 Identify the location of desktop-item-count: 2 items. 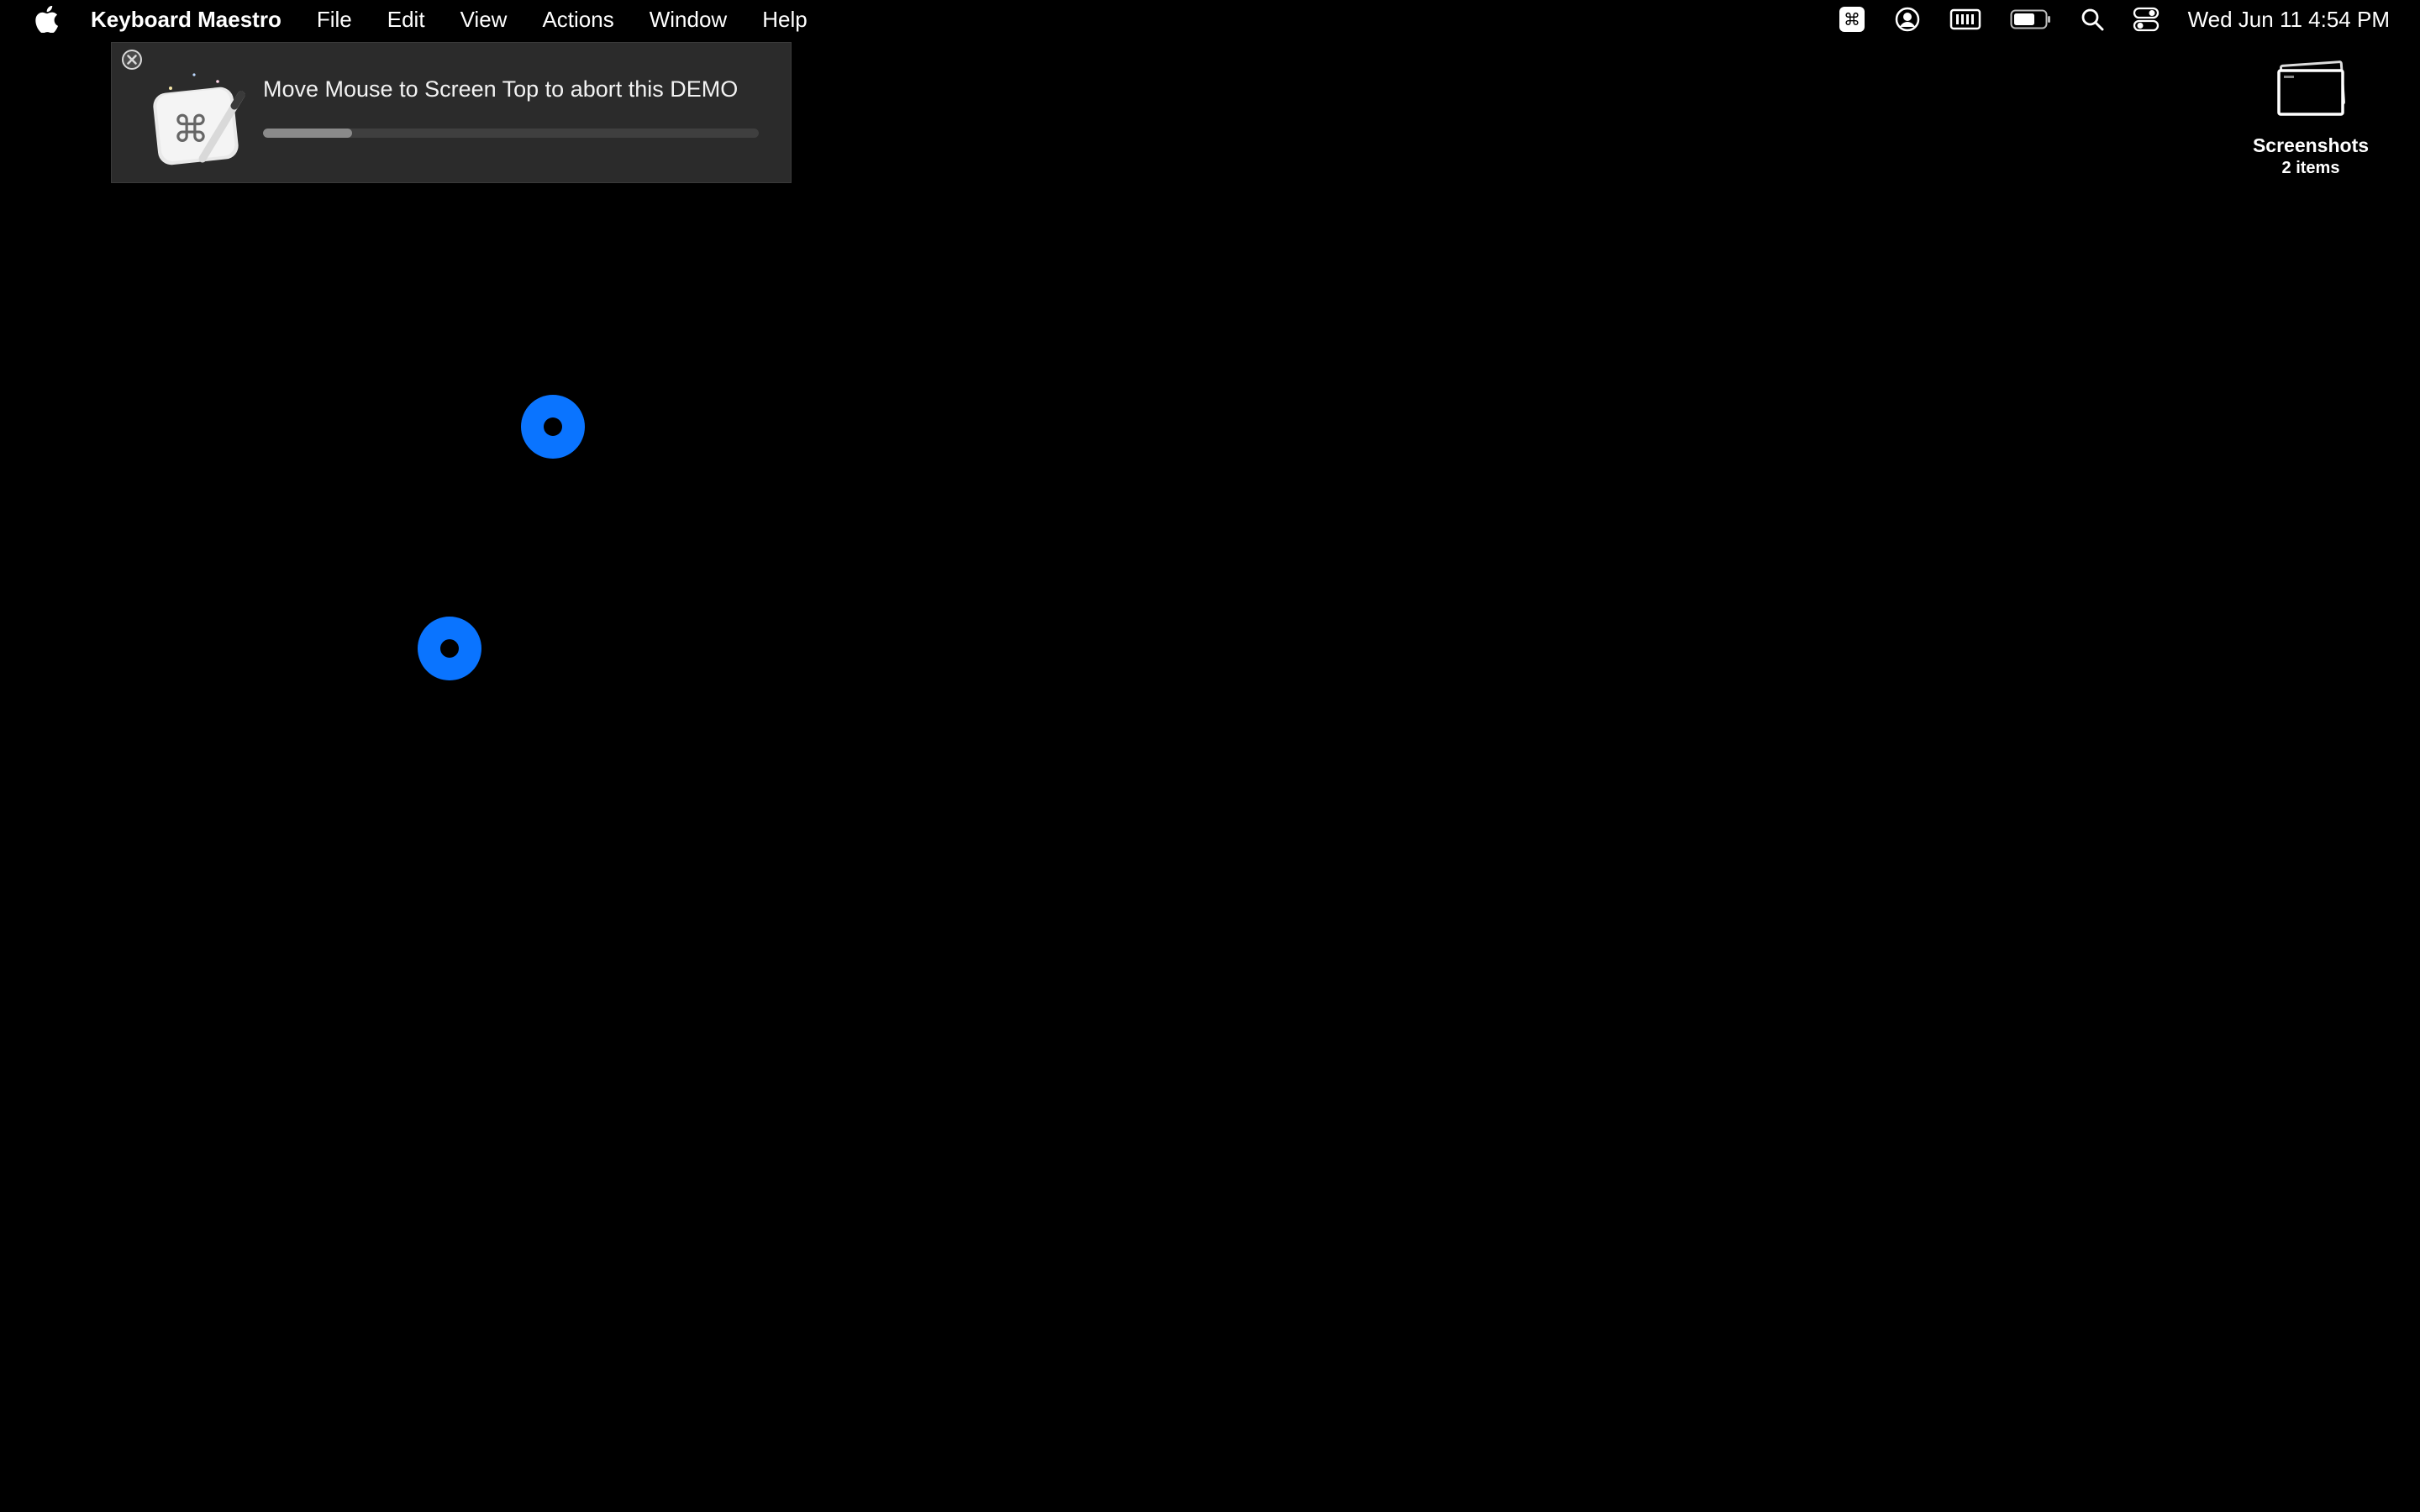
(2310, 168).